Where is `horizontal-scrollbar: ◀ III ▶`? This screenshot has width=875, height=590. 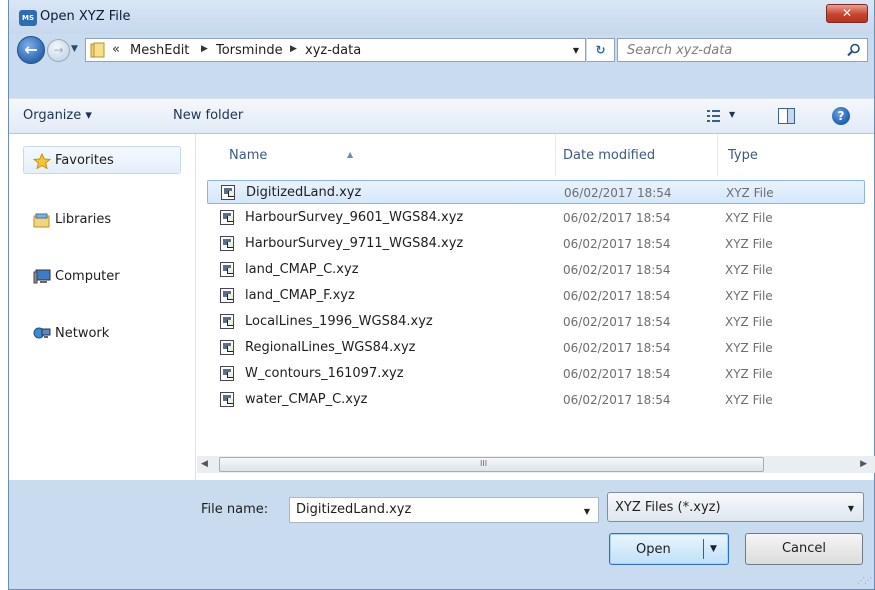 horizontal-scrollbar: ◀ III ▶ is located at coordinates (536, 464).